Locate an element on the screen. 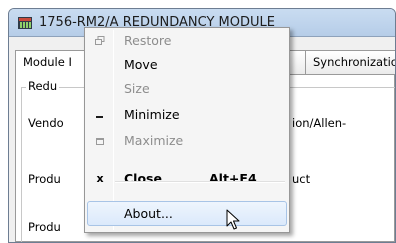  vendor-label: Vendo is located at coordinates (46, 123).